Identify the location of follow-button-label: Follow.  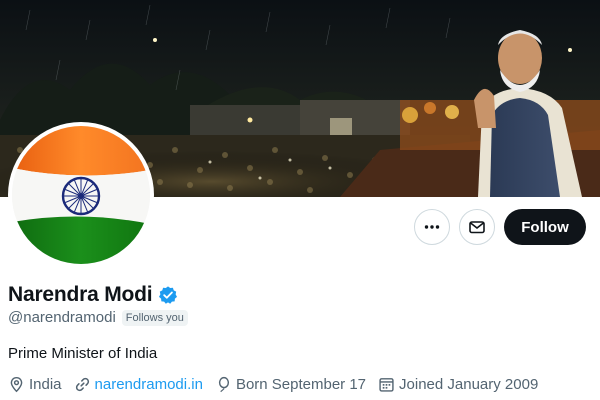
(545, 227).